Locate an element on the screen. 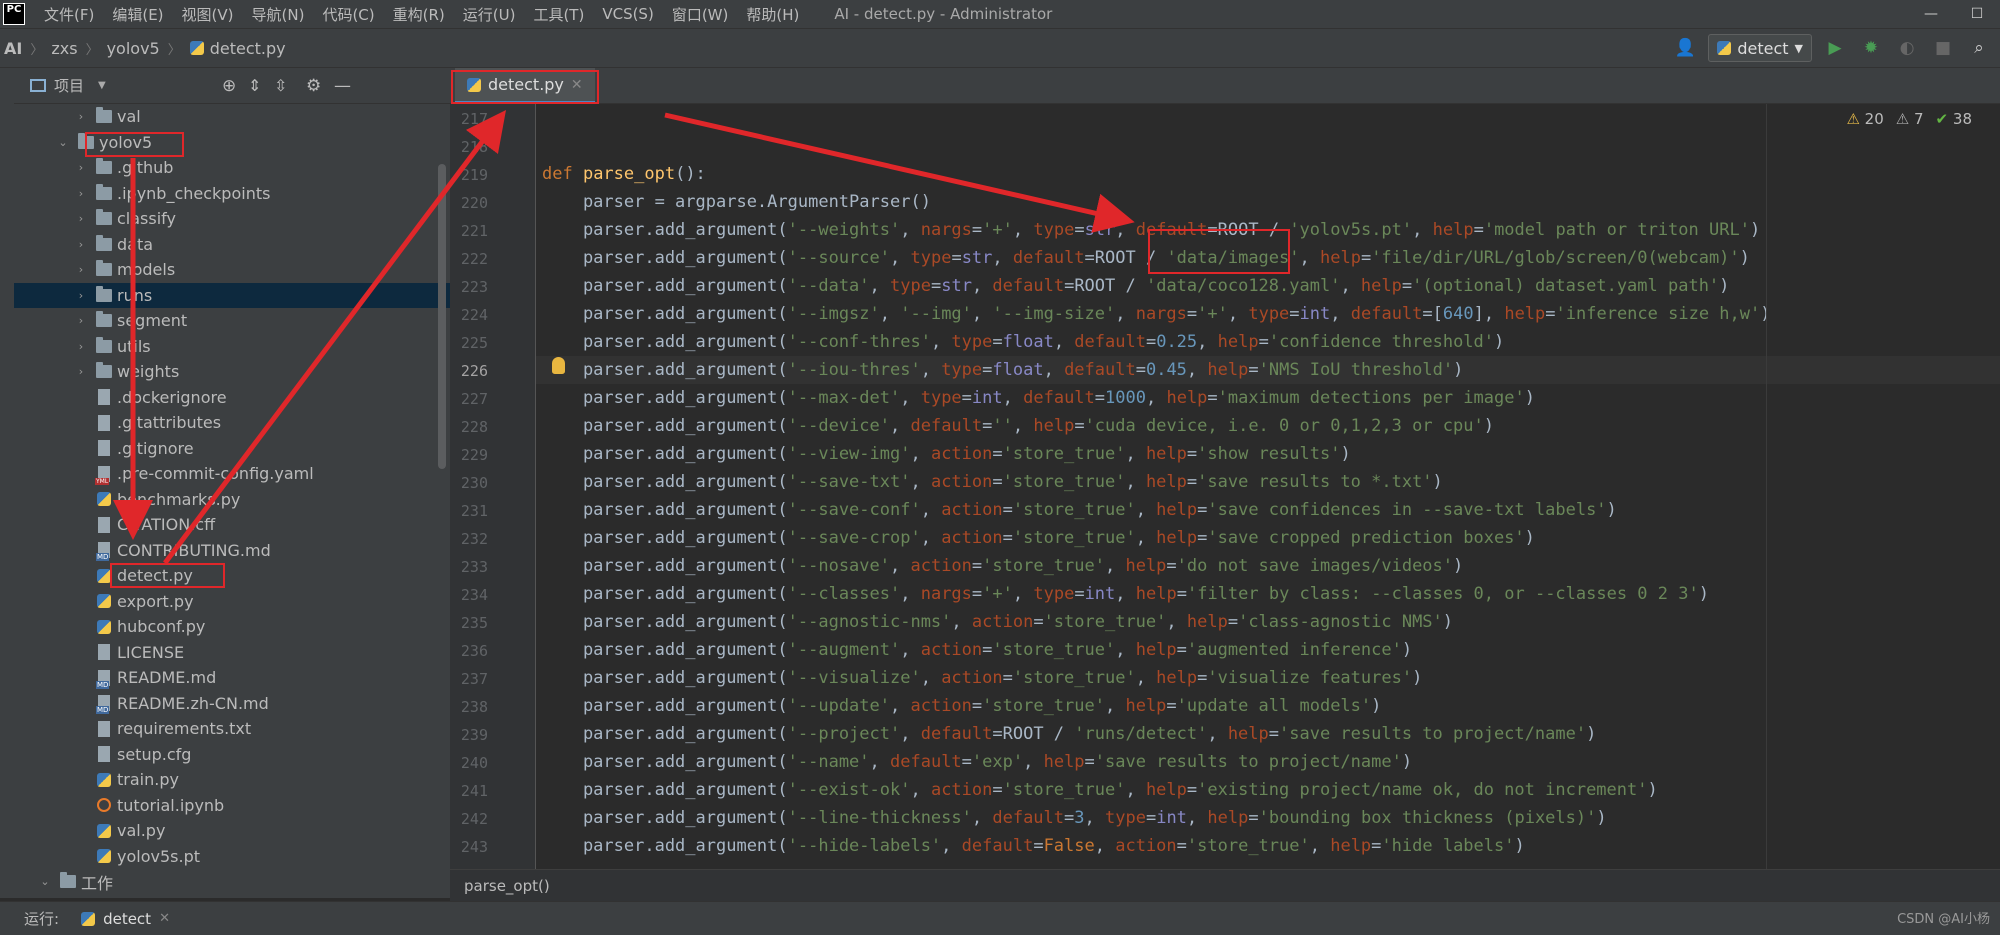  tree-item-hubconf-py: hubconf.py is located at coordinates (232, 626).